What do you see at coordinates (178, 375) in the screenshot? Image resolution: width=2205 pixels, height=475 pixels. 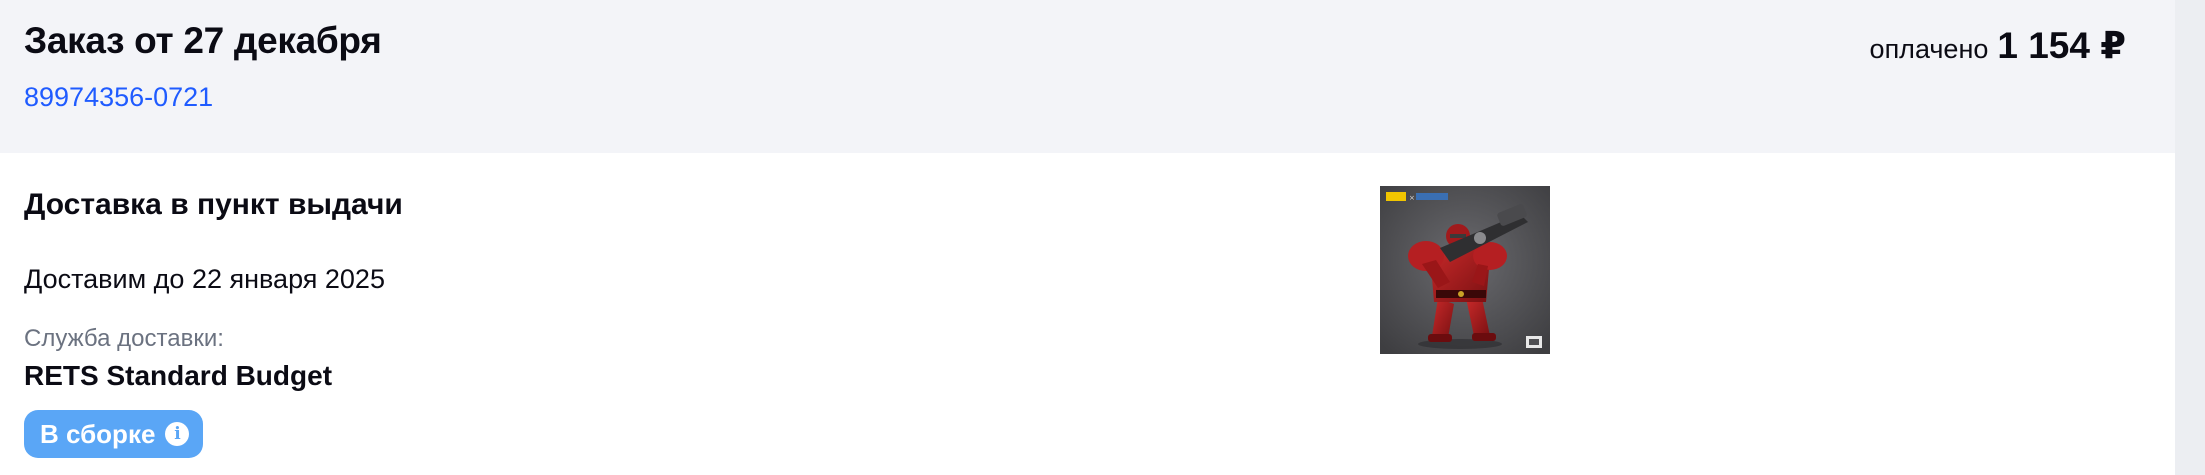 I see `delivery-service-name: RETS Standard Budget` at bounding box center [178, 375].